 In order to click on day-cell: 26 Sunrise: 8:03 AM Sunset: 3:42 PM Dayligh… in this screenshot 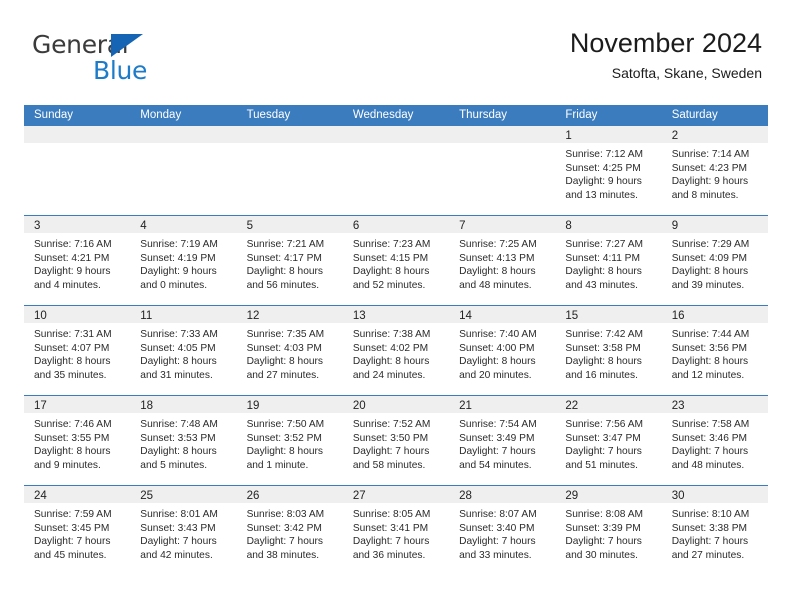, I will do `click(289, 530)`.